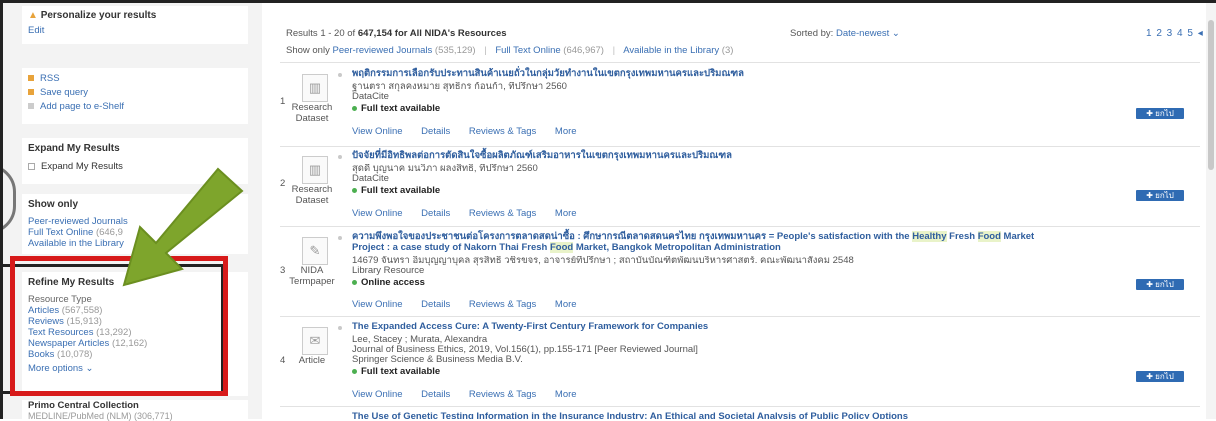 The height and width of the screenshot is (421, 1216). What do you see at coordinates (31, 106) in the screenshot?
I see `shelf-icon` at bounding box center [31, 106].